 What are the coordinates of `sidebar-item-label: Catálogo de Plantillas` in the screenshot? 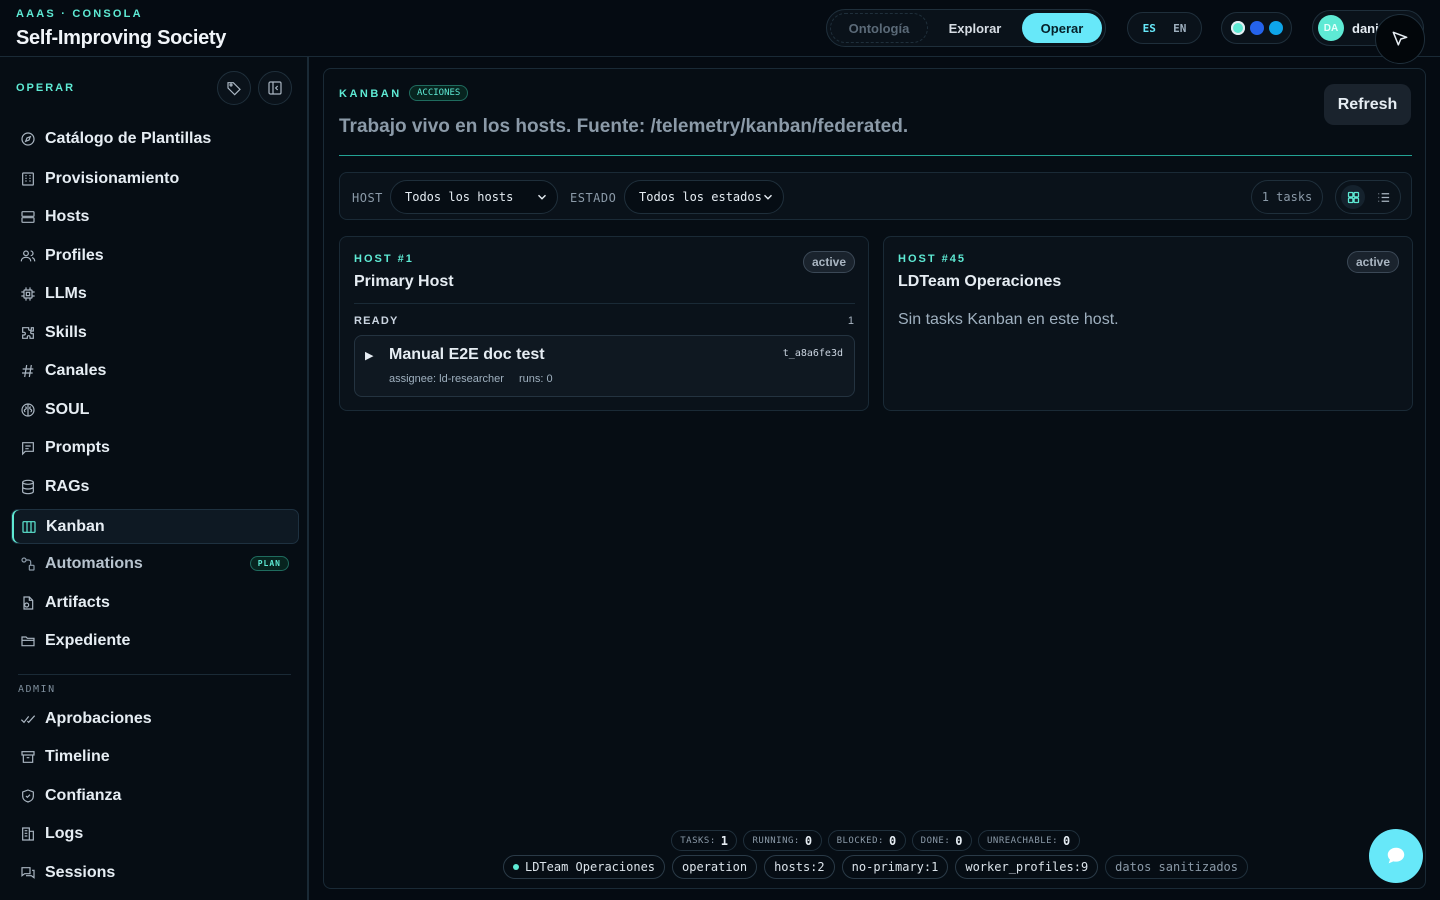 It's located at (128, 138).